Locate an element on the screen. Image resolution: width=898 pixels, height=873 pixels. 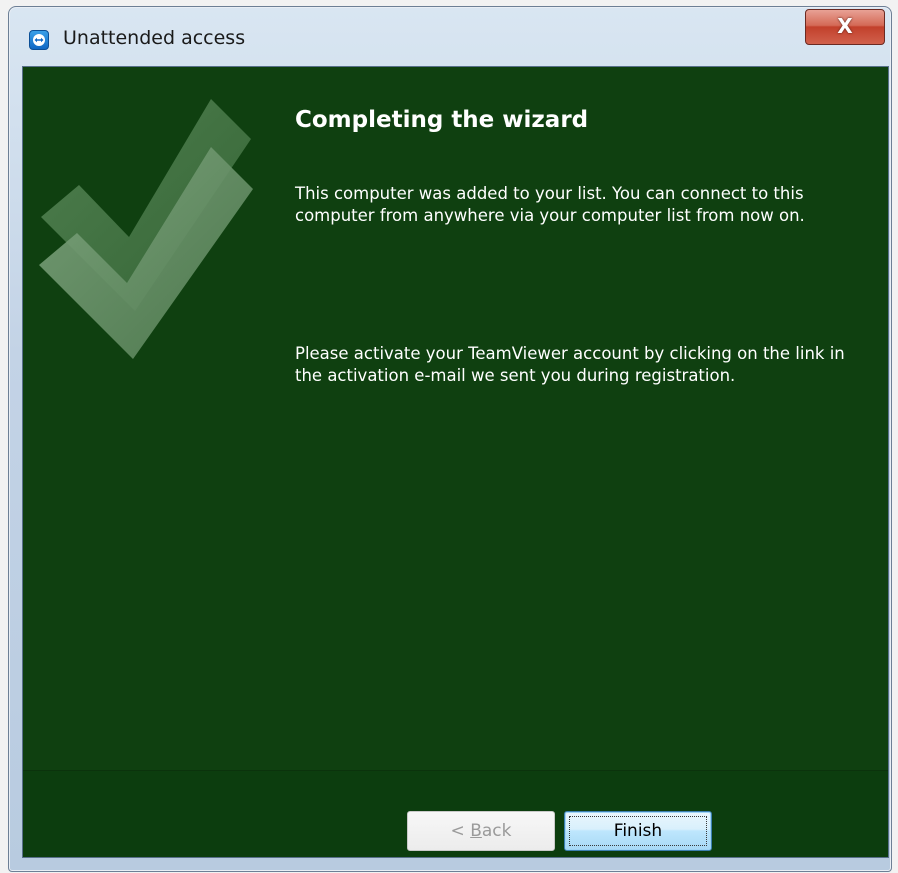
back-button-prefix: < is located at coordinates (460, 831).